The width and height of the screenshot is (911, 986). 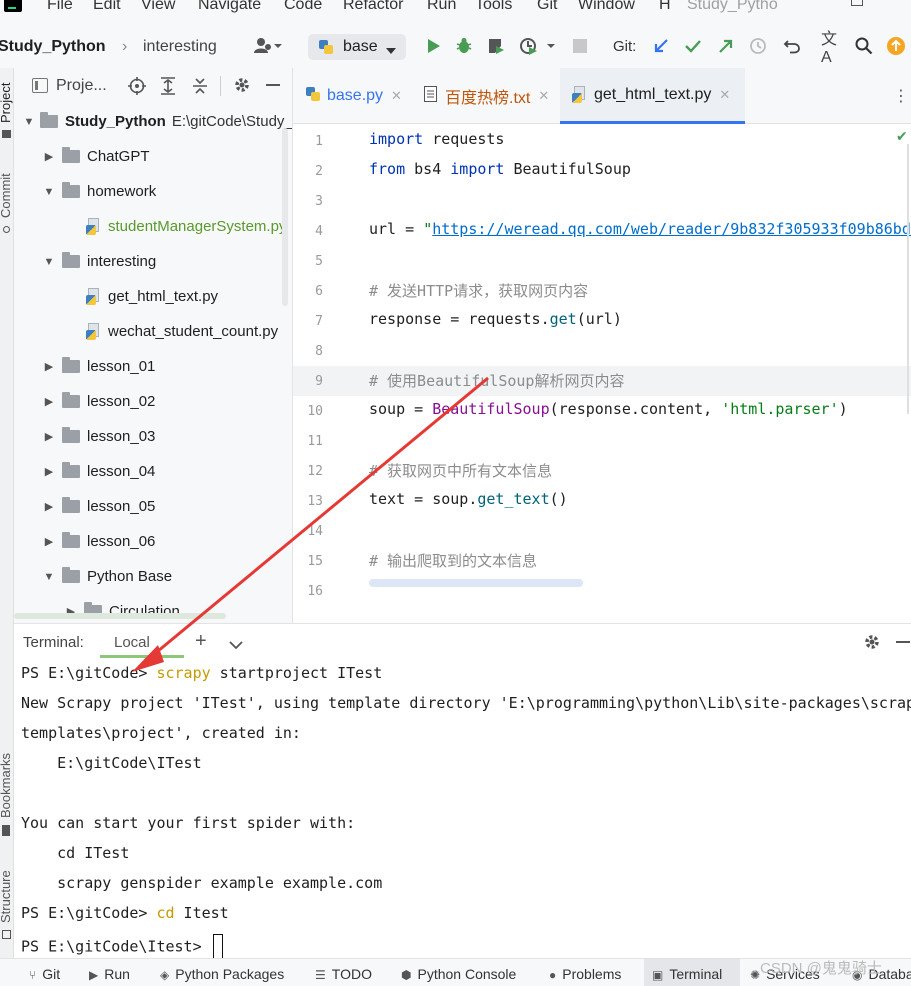 What do you see at coordinates (458, 974) in the screenshot?
I see `status-python-console: ⬢ Python Console` at bounding box center [458, 974].